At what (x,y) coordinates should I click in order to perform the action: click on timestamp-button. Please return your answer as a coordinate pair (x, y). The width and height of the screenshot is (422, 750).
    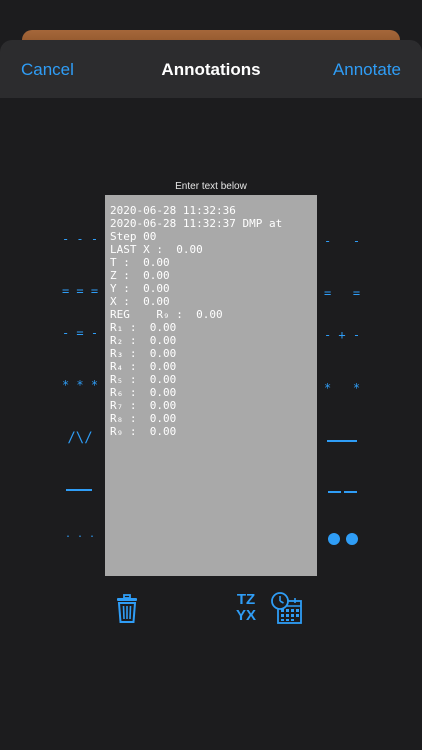
    Looking at the image, I should click on (287, 608).